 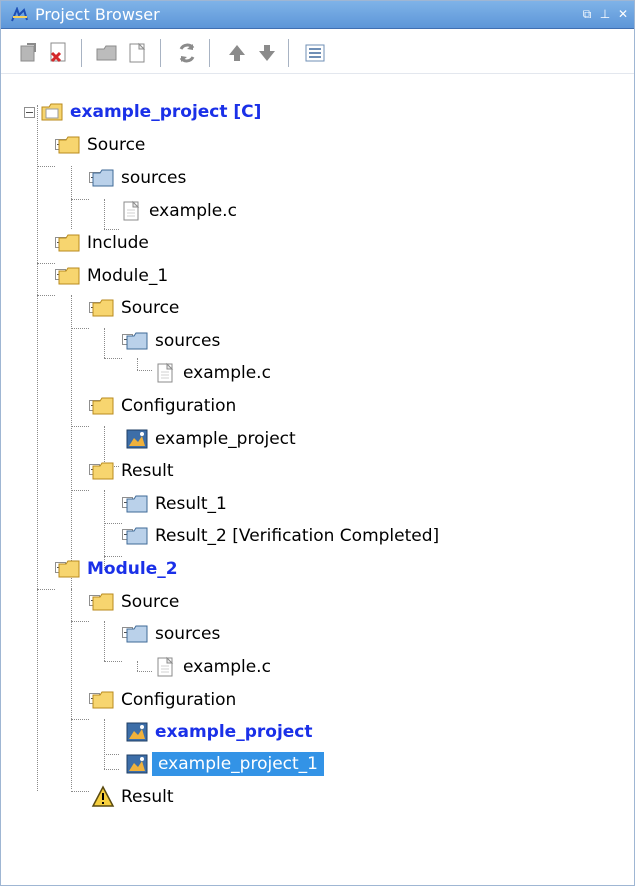 I want to click on tree-node-result: Result, so click(x=132, y=471).